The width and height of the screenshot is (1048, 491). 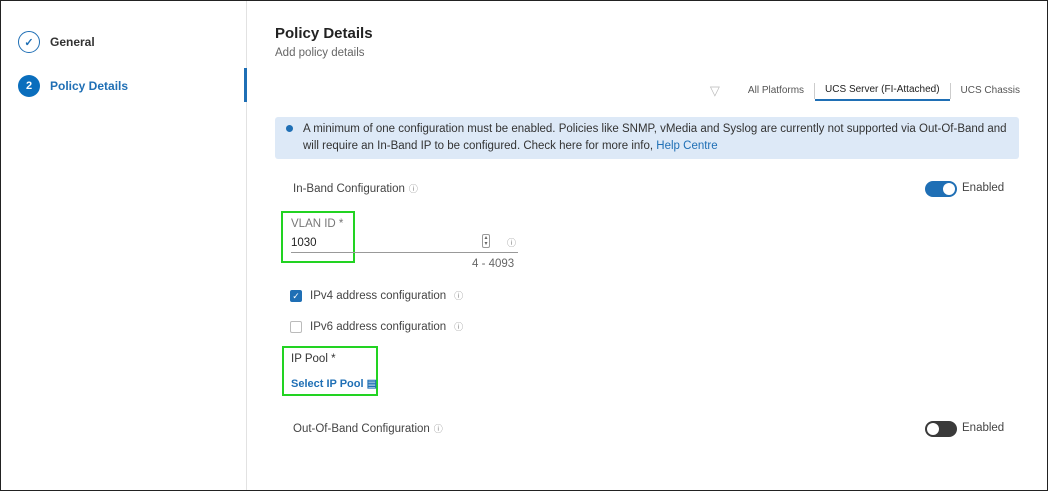 What do you see at coordinates (324, 33) in the screenshot?
I see `page-title: Policy Details` at bounding box center [324, 33].